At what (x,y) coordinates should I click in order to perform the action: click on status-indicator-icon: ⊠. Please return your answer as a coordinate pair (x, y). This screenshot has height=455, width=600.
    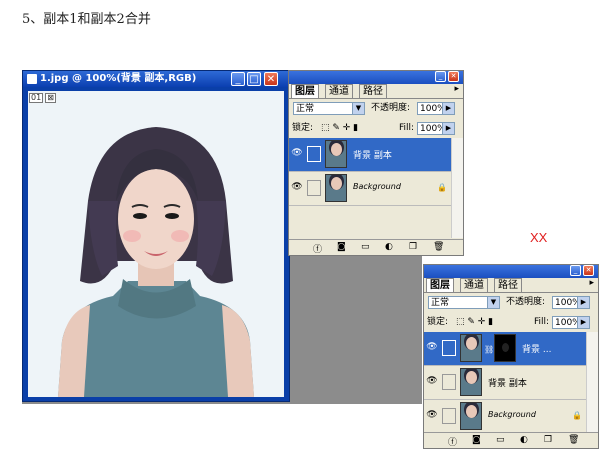
    Looking at the image, I should click on (50, 98).